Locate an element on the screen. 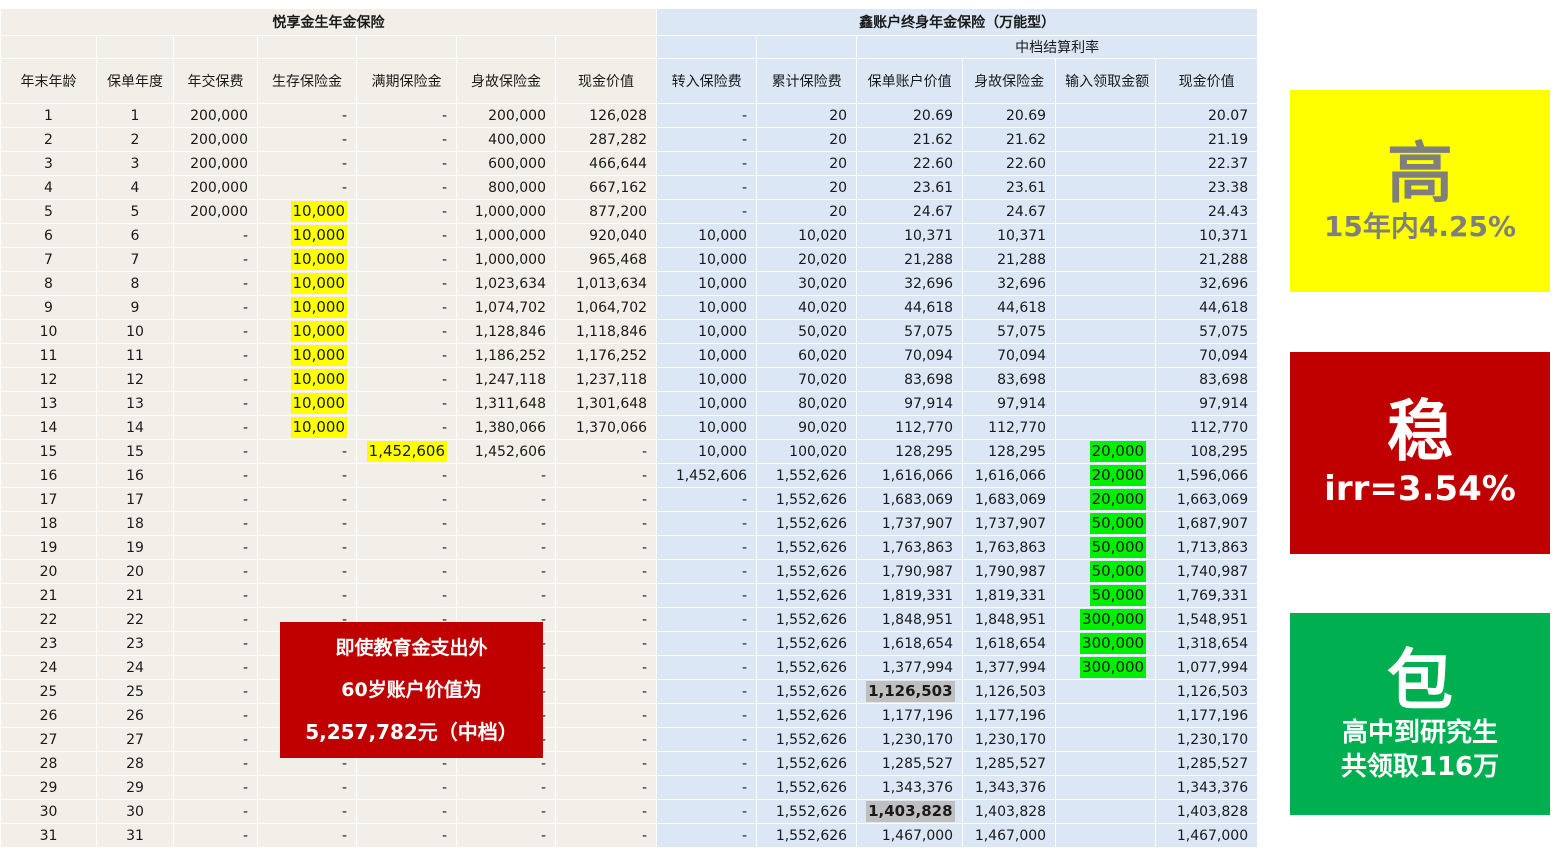 The image size is (1558, 868). table-cell: 1,077,994 is located at coordinates (1207, 667).